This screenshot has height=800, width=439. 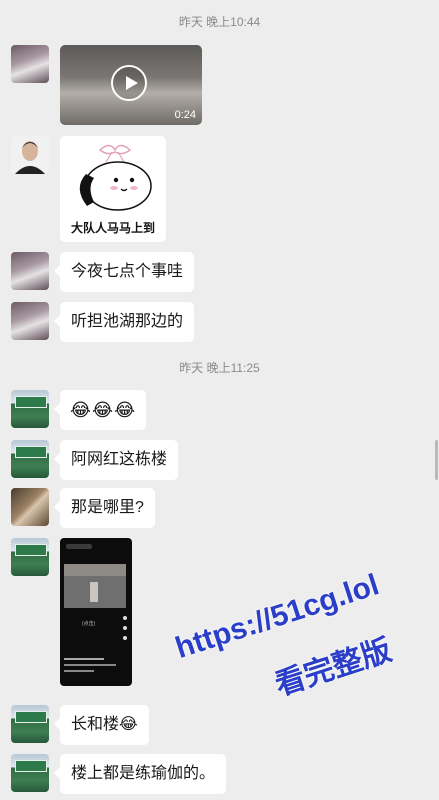 What do you see at coordinates (95, 608) in the screenshot?
I see `screenshot-thumbnail` at bounding box center [95, 608].